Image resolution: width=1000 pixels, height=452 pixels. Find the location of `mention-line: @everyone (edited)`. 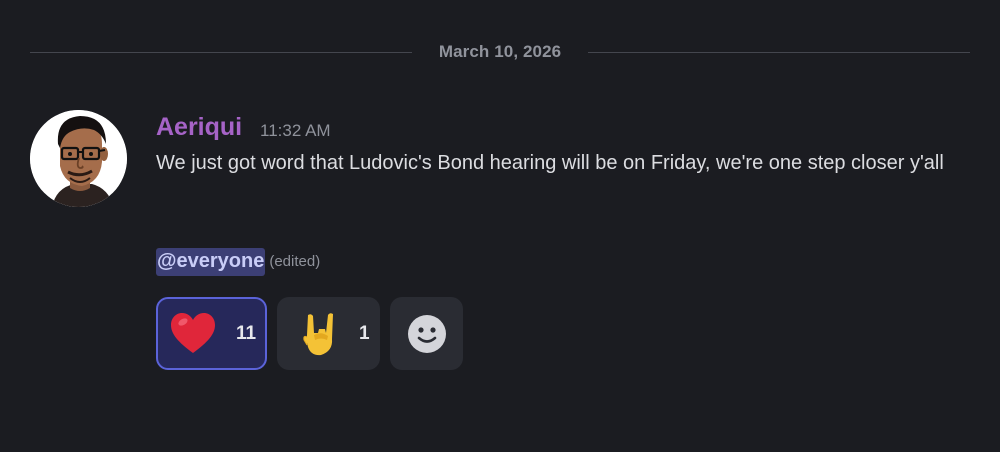

mention-line: @everyone (edited) is located at coordinates (238, 261).